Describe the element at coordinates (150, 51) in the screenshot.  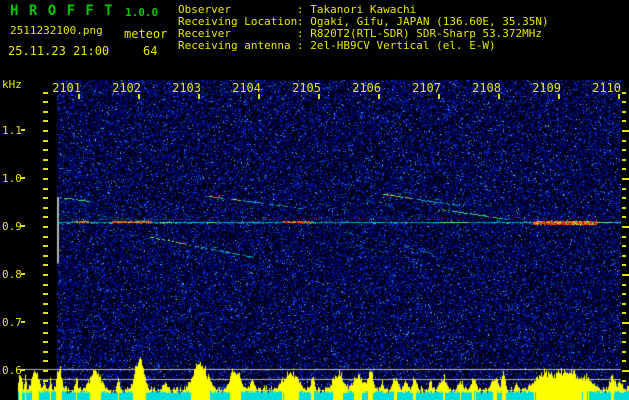
I see `echo-count: 64` at that location.